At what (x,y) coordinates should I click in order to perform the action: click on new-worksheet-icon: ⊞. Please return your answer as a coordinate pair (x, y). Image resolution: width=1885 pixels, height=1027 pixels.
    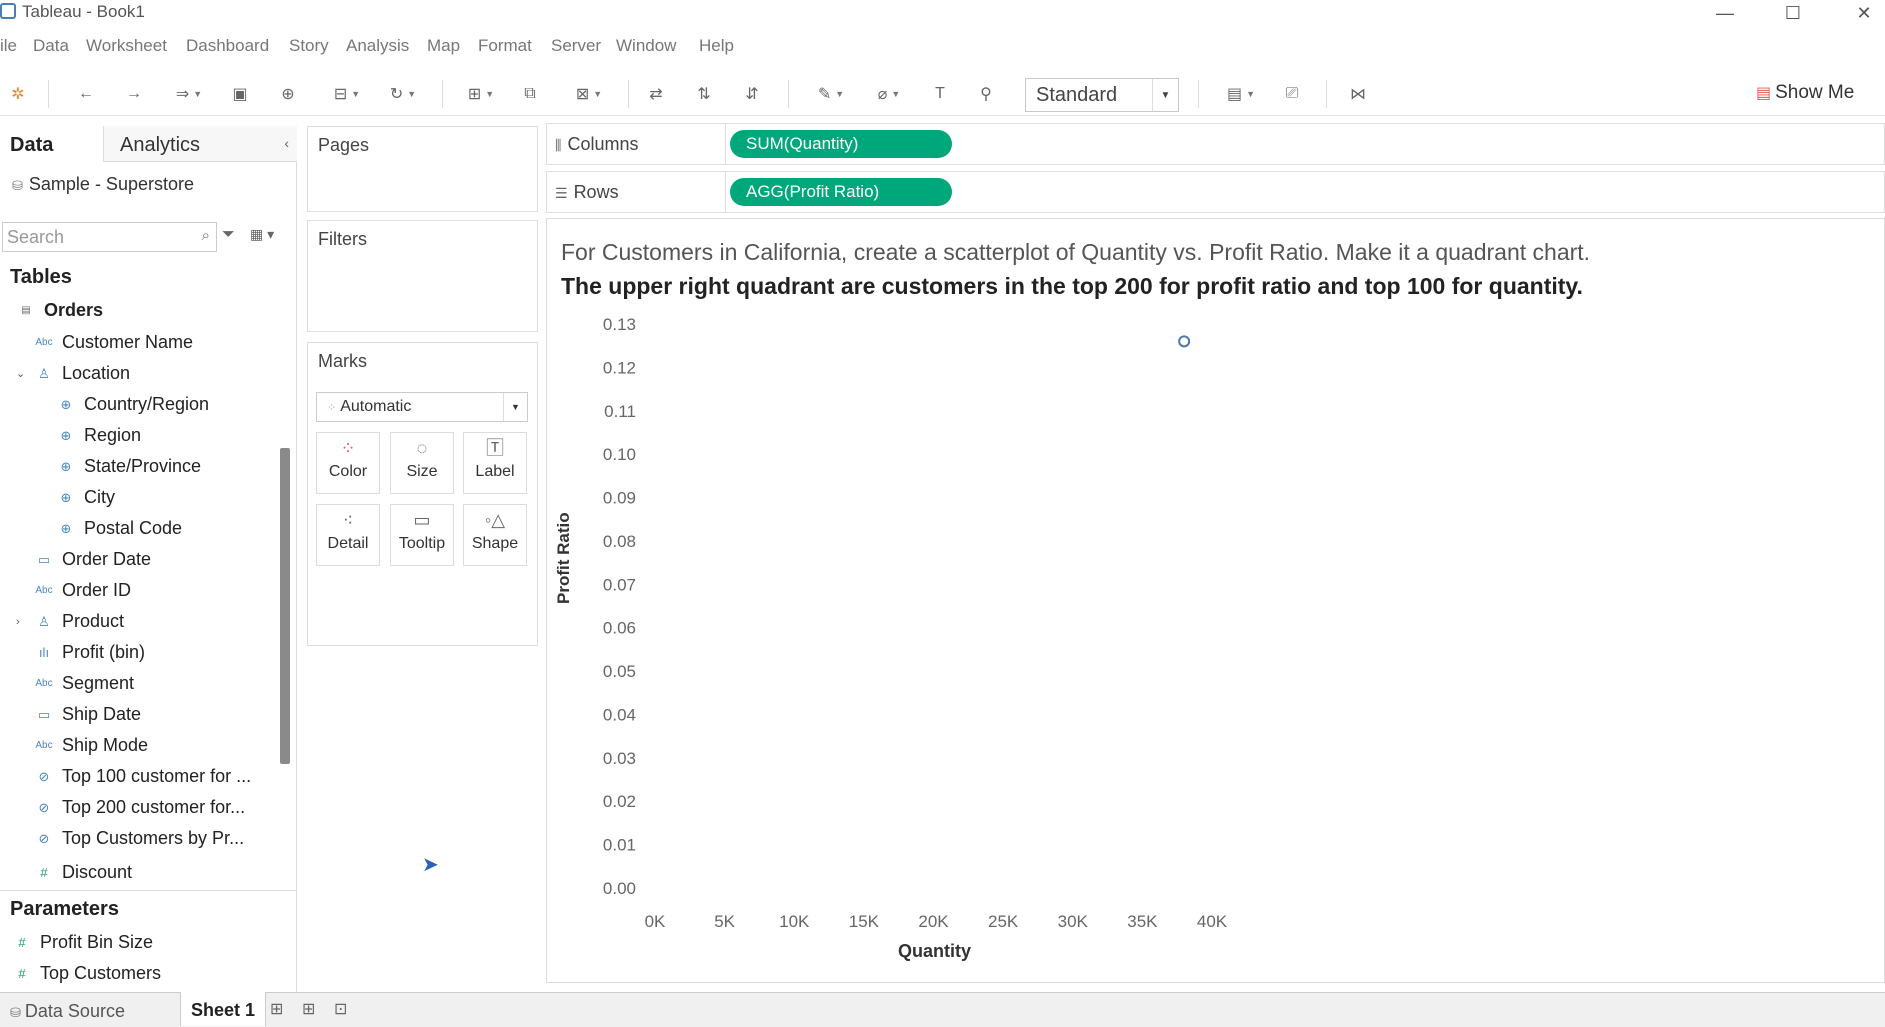
    Looking at the image, I should click on (276, 1009).